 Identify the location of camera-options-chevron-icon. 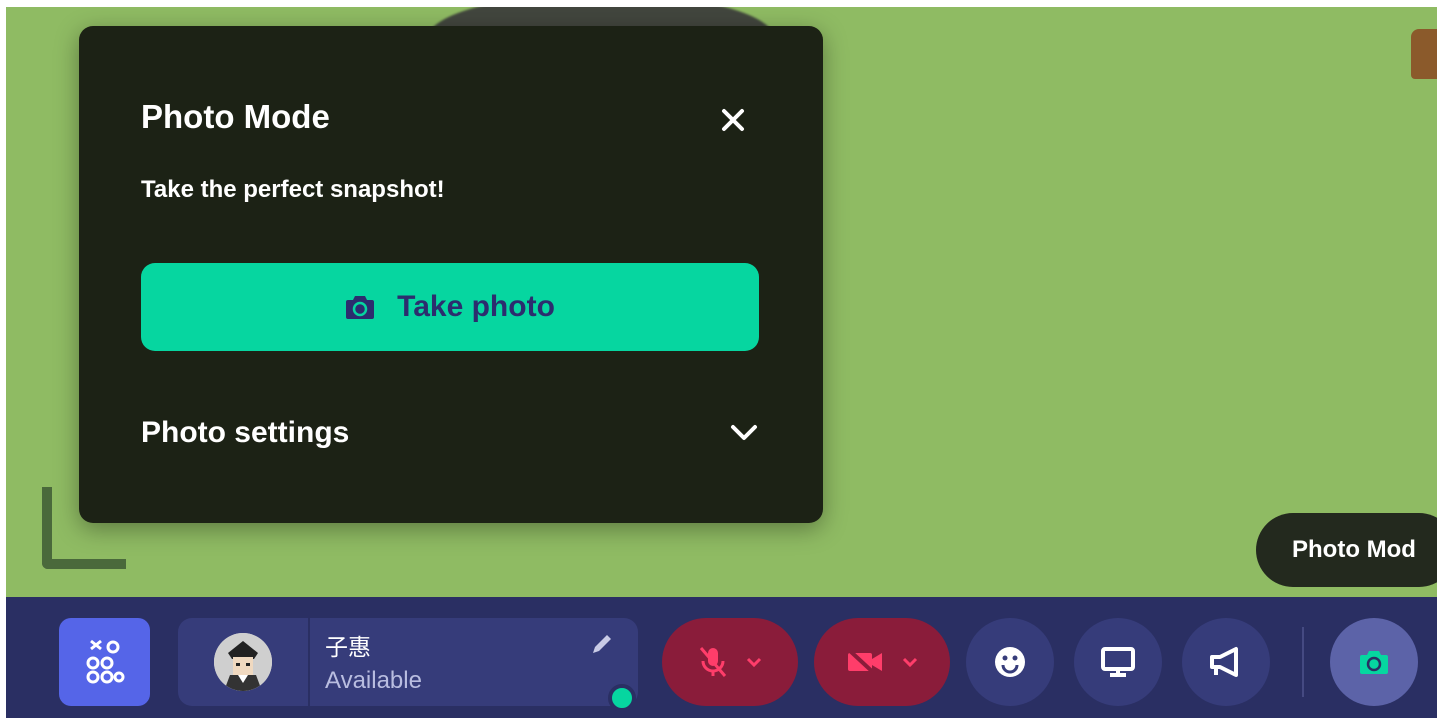
(910, 662).